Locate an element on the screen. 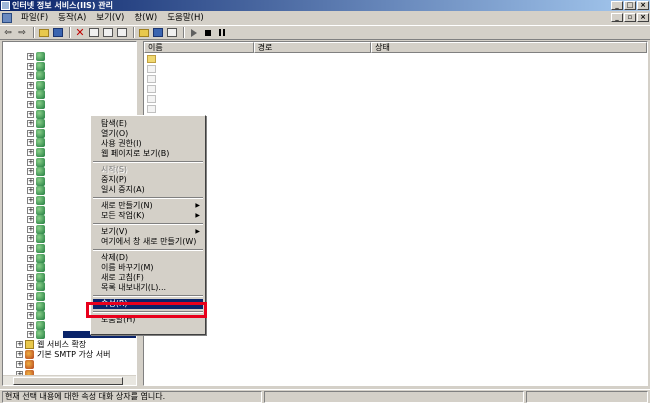 The width and height of the screenshot is (650, 403). context-menu-item: 웹 페이지로 보기(B) is located at coordinates (148, 154).